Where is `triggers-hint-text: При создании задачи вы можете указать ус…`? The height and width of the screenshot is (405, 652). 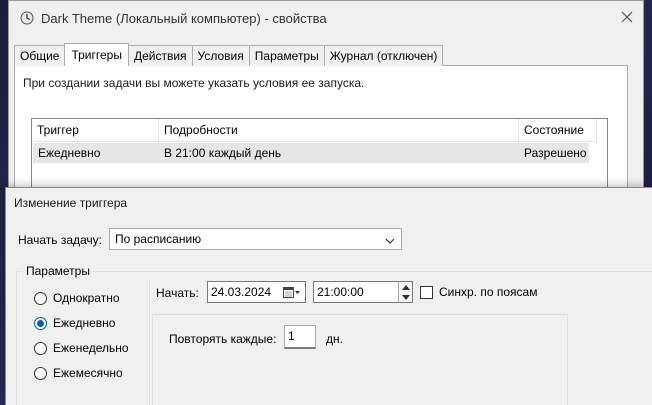
triggers-hint-text: При создании задачи вы можете указать ус… is located at coordinates (194, 83).